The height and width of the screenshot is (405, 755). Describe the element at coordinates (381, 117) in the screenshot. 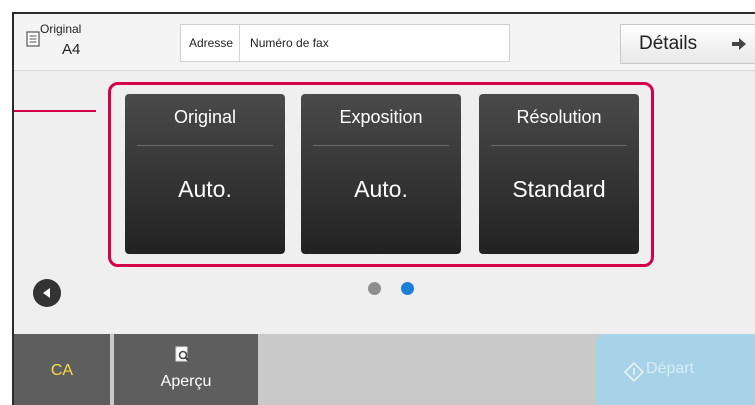

I see `panel-title: Exposition` at that location.